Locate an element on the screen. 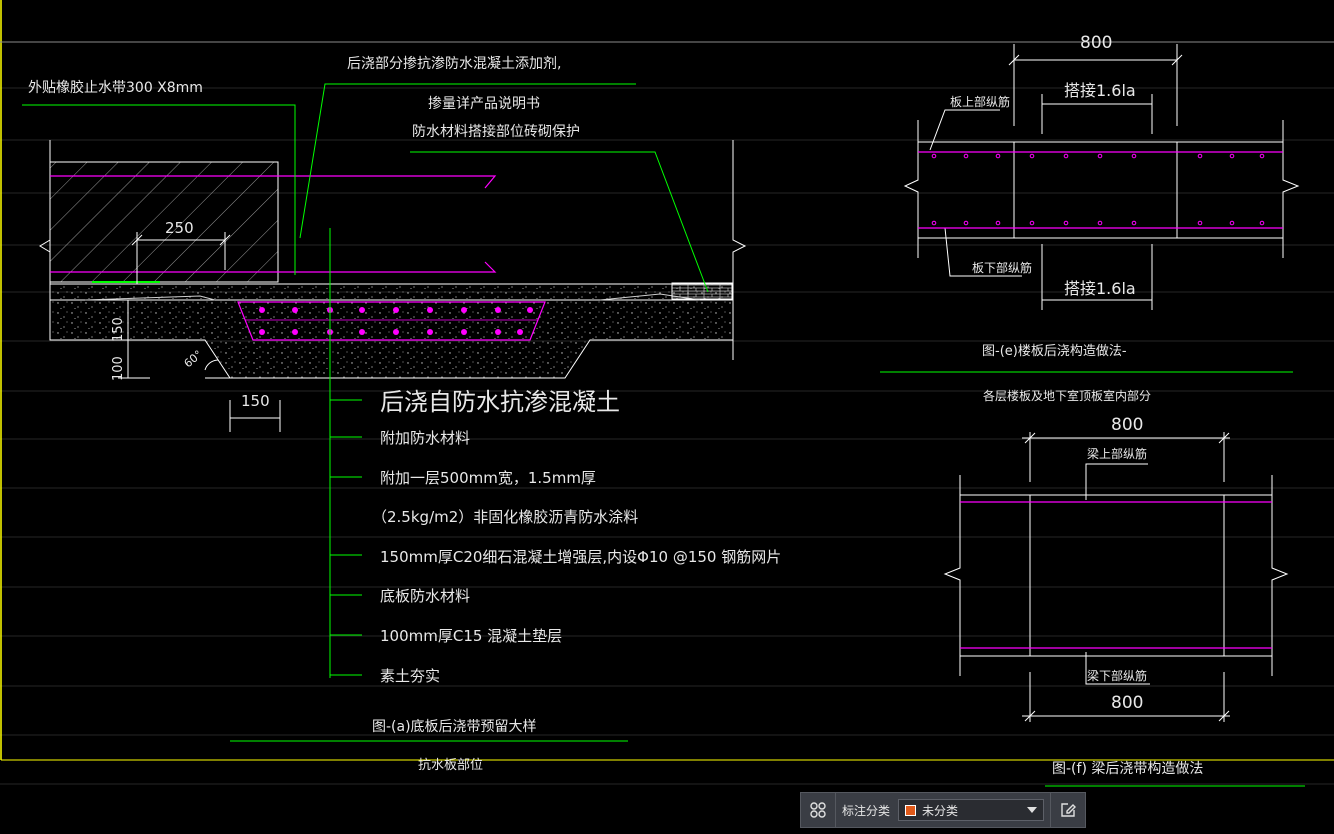 The width and height of the screenshot is (1334, 834). detail-f-bottom-rebar: 梁下部纵筋 is located at coordinates (1117, 675).